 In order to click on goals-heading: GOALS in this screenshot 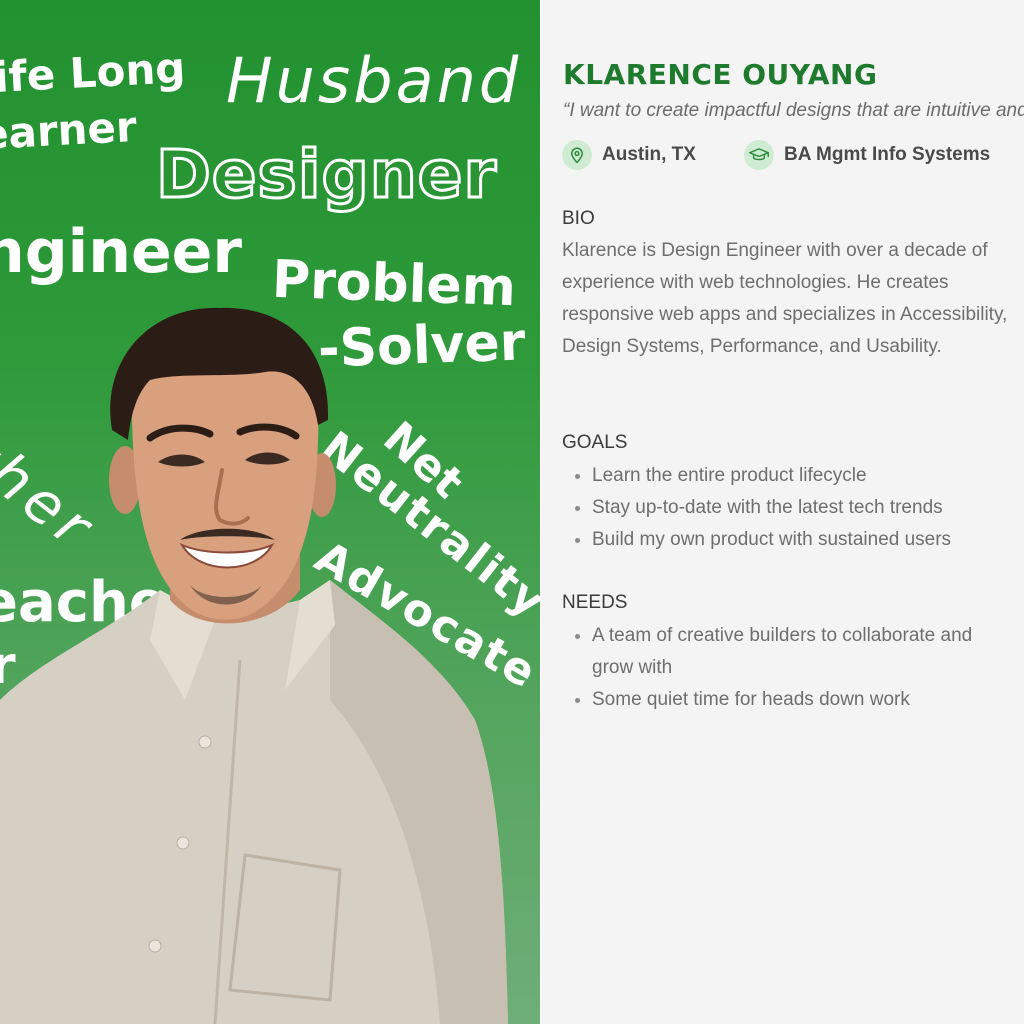, I will do `click(595, 442)`.